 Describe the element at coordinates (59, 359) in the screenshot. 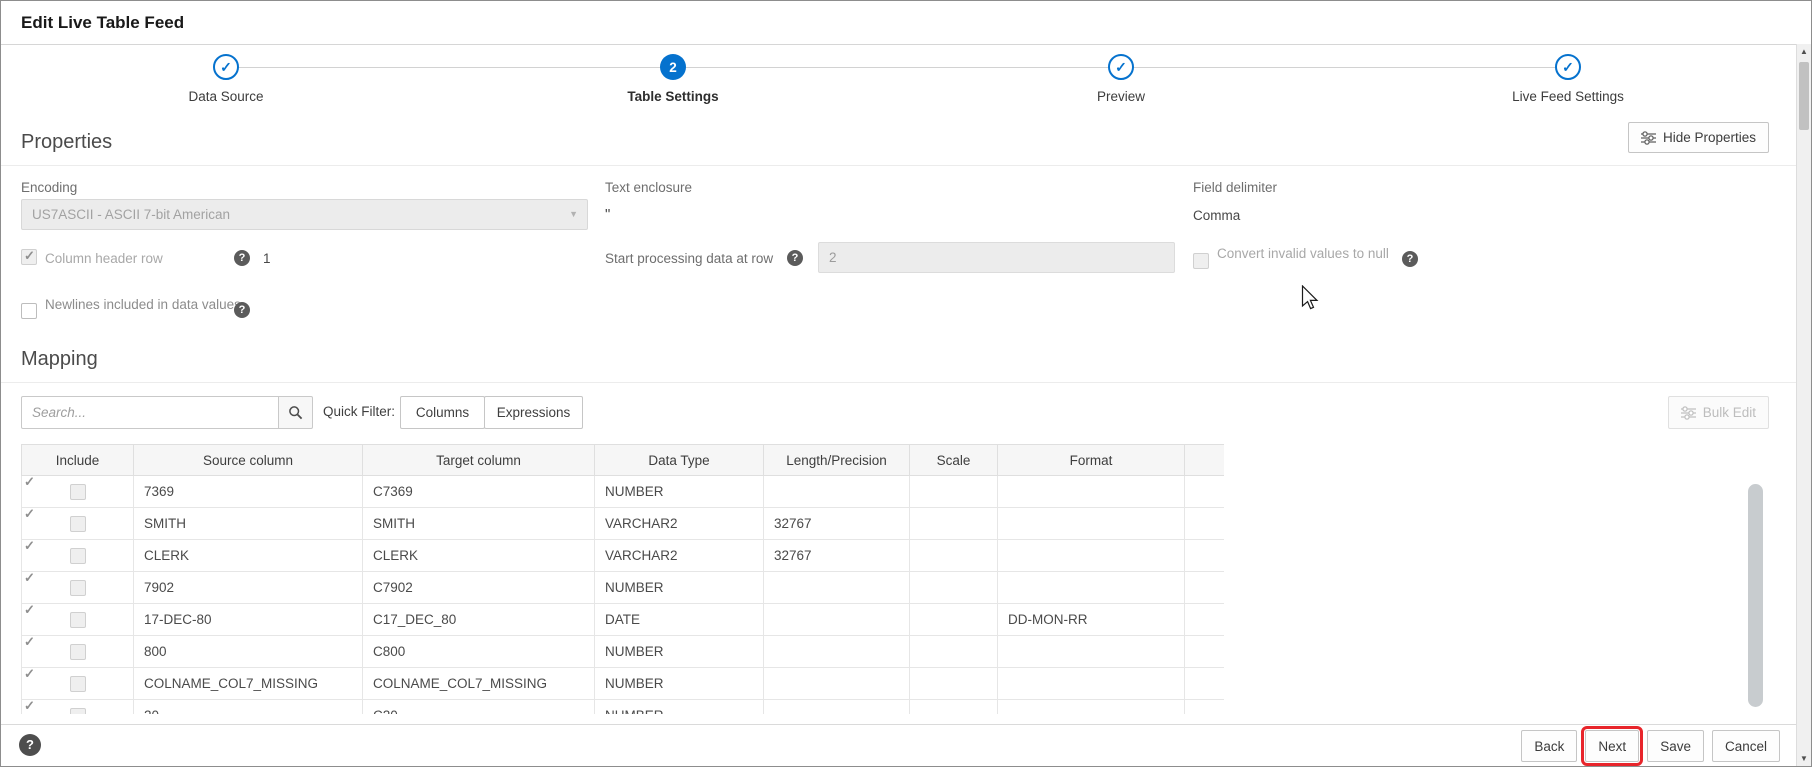

I see `mapping-heading: Mapping` at that location.